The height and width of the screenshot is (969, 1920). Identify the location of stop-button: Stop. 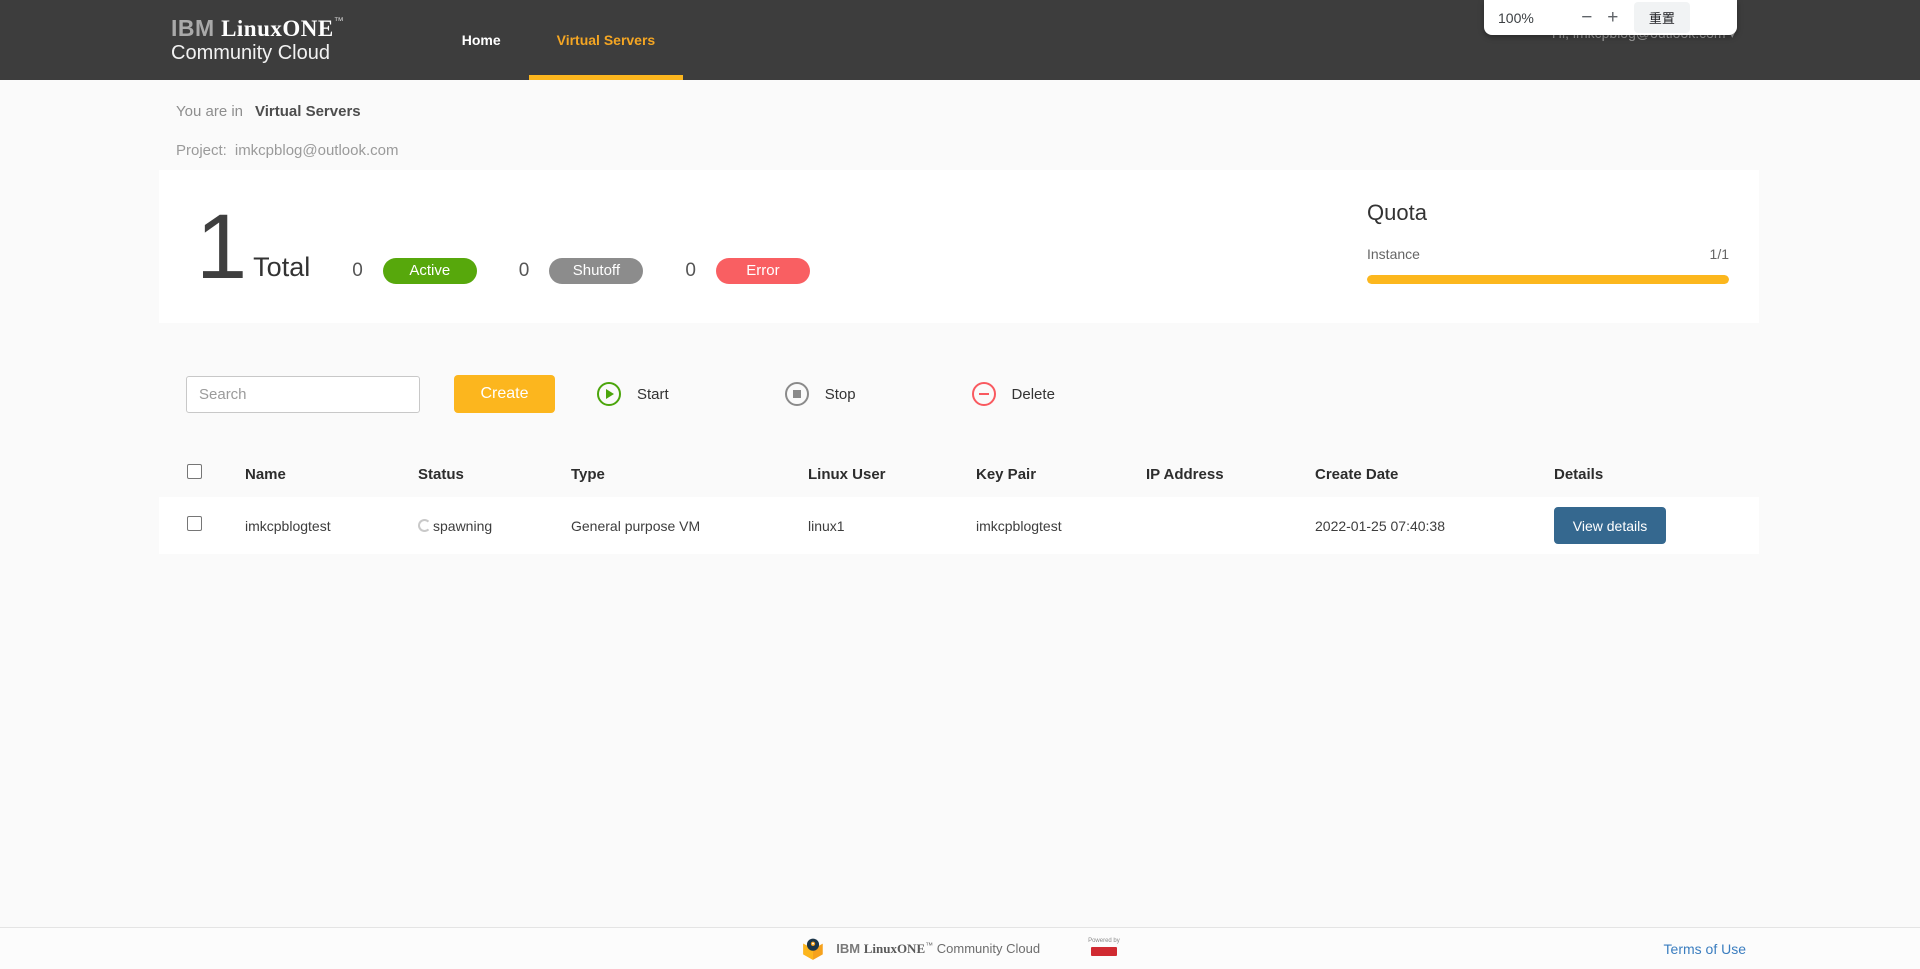
(820, 394).